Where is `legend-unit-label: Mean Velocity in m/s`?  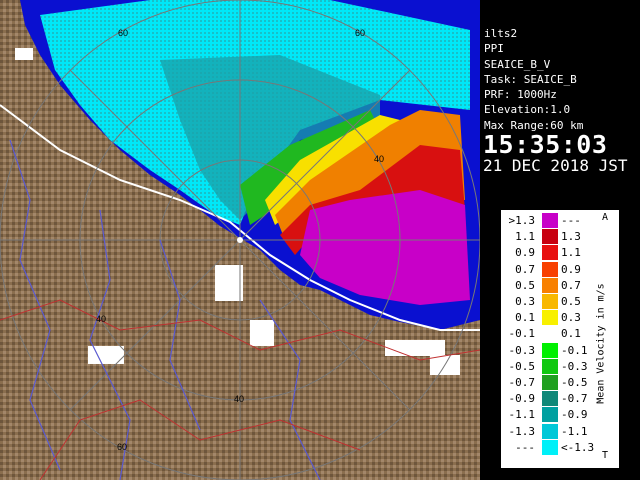
legend-unit-label: Mean Velocity in m/s is located at coordinates (601, 343).